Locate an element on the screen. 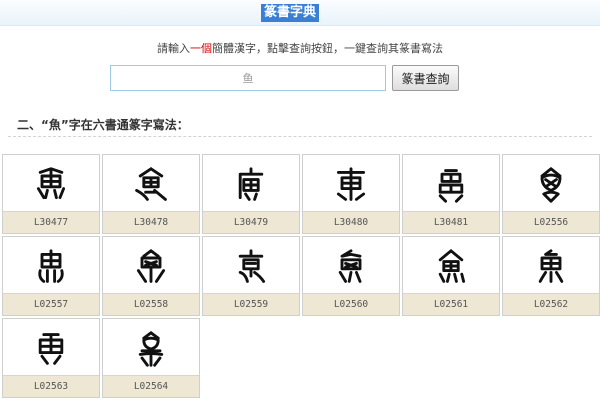  top-bar: 篆書字典 is located at coordinates (300, 13).